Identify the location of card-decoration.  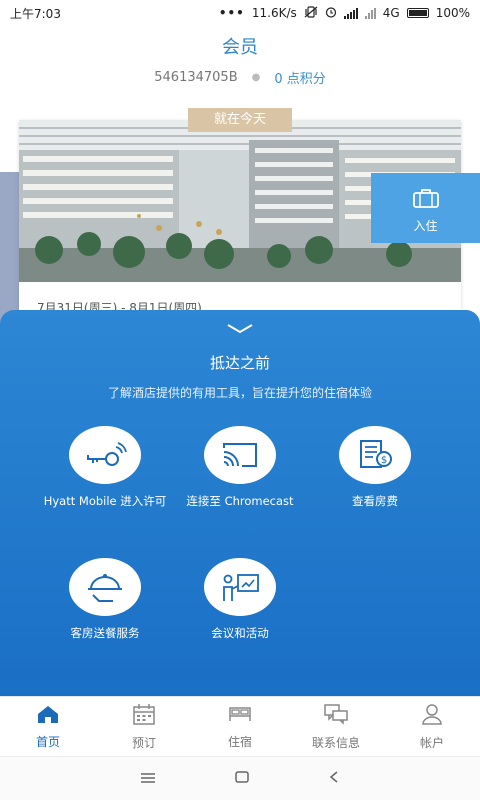
(9, 247).